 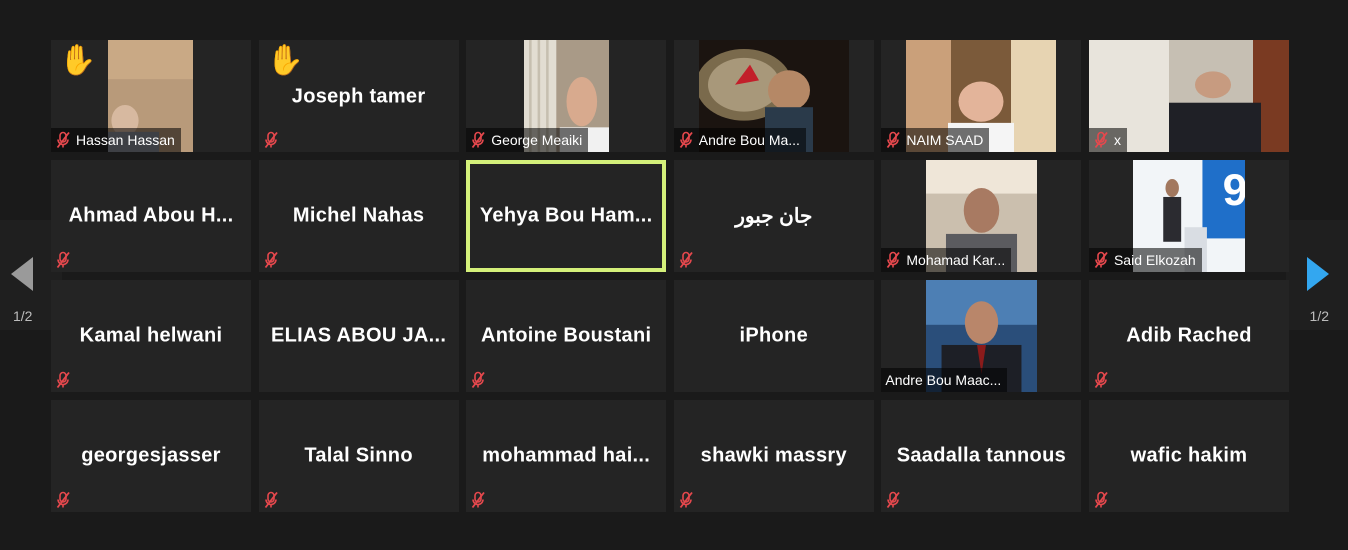 What do you see at coordinates (22, 274) in the screenshot?
I see `arrow-left-icon` at bounding box center [22, 274].